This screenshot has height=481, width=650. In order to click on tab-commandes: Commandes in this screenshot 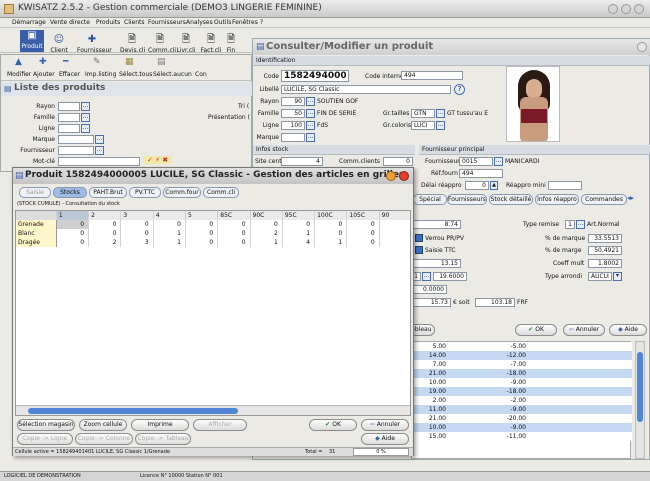, I will do `click(604, 199)`.